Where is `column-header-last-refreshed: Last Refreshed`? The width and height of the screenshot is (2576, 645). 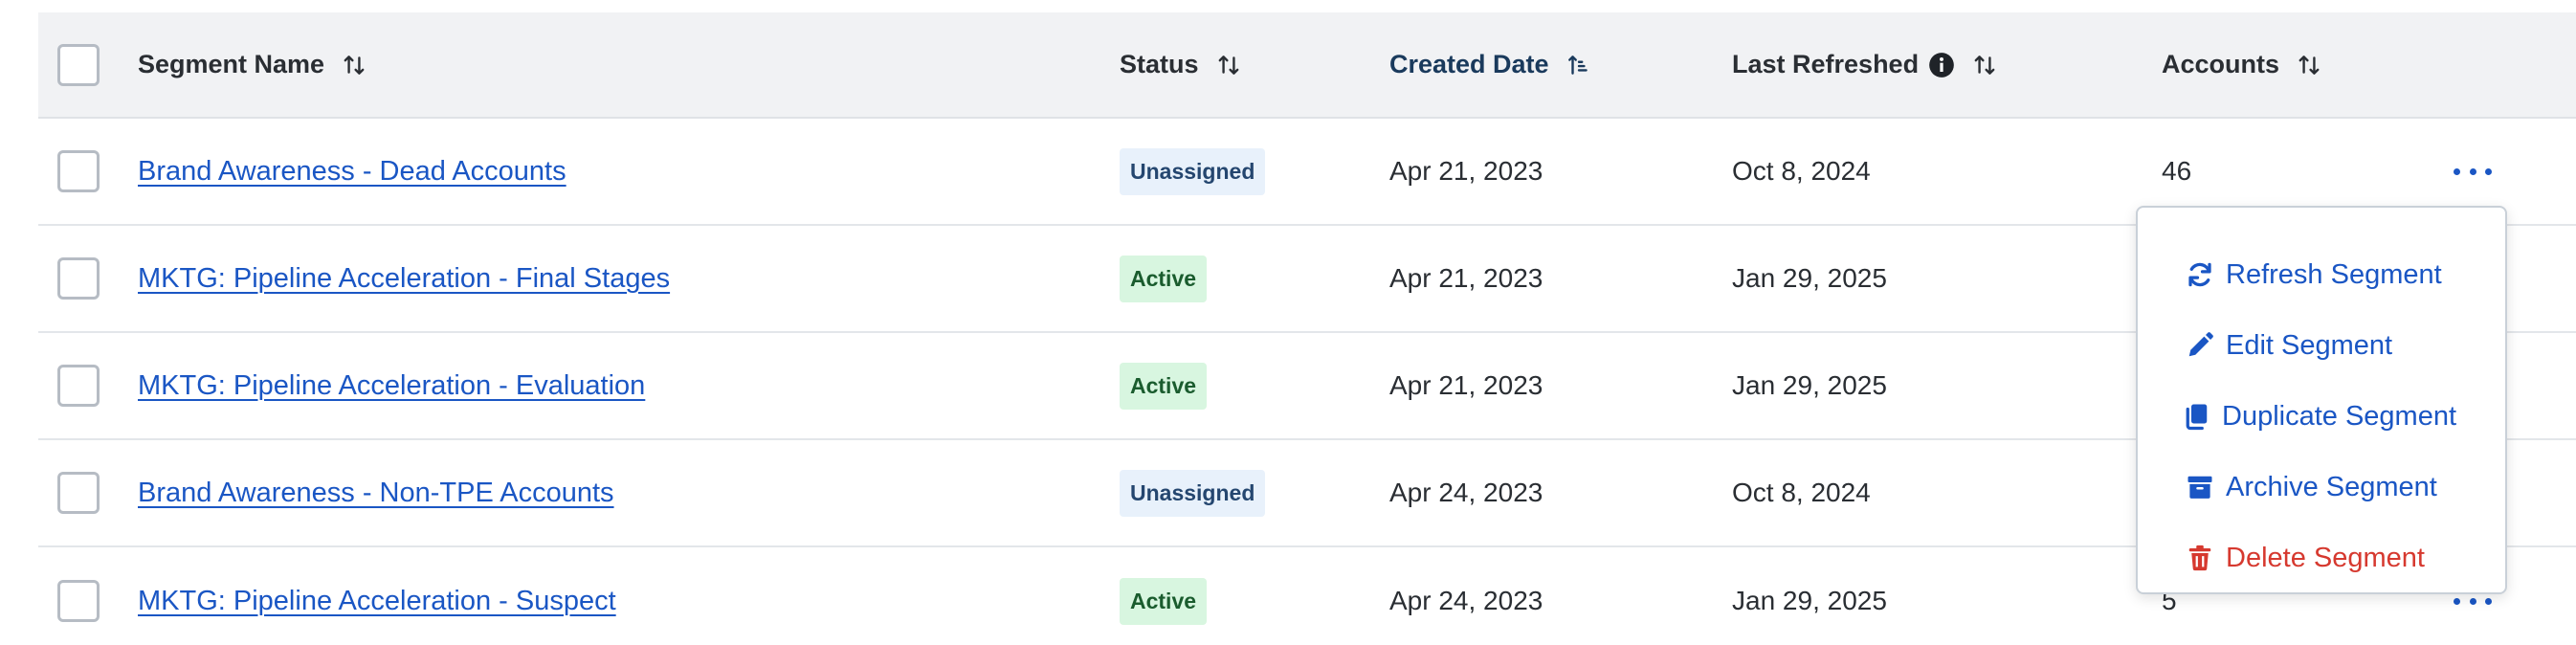 column-header-last-refreshed: Last Refreshed is located at coordinates (1864, 64).